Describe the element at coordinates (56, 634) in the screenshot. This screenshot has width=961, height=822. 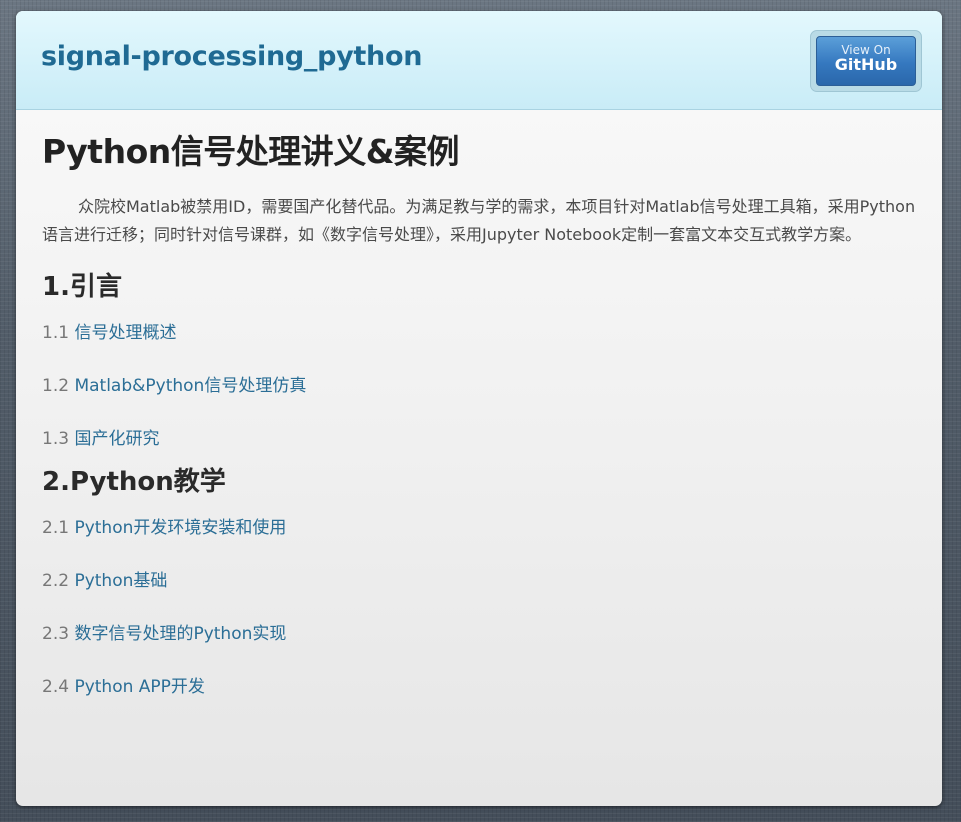
I see `toc-item-number: 2.3` at that location.